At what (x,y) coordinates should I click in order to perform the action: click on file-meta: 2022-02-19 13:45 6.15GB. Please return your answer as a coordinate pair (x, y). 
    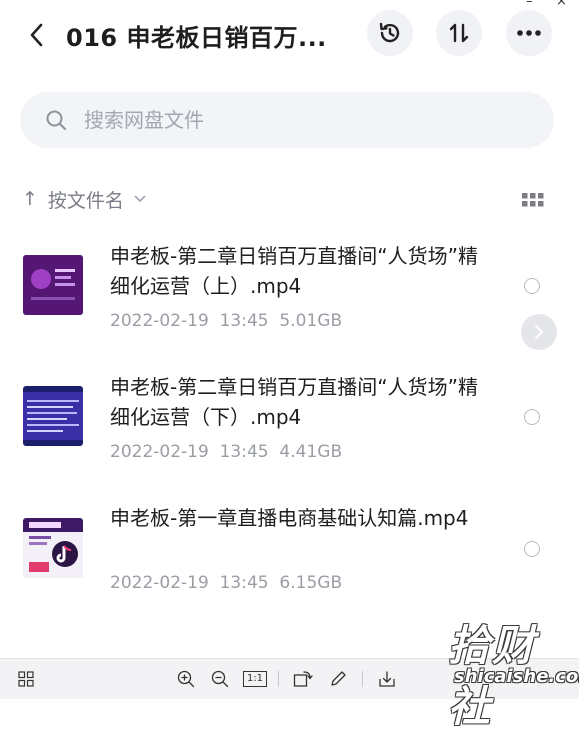
    Looking at the image, I should click on (226, 583).